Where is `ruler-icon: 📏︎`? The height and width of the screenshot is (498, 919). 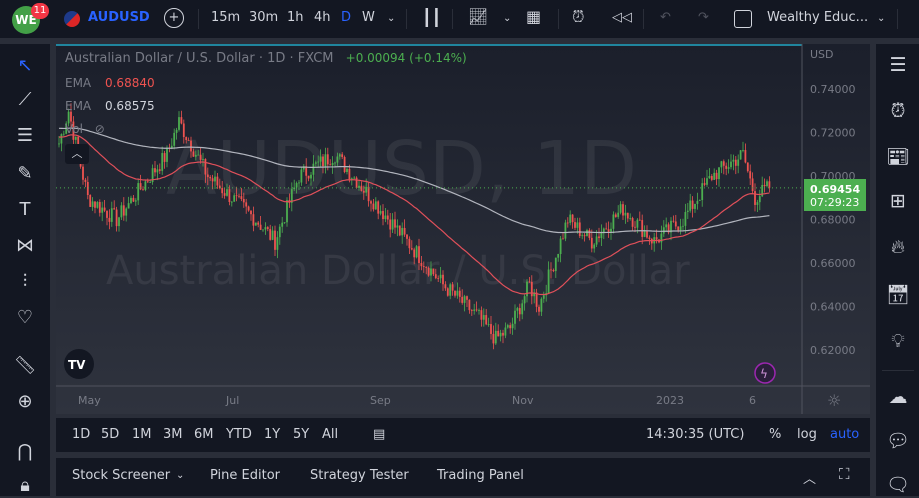 ruler-icon: 📏︎ is located at coordinates (25, 366).